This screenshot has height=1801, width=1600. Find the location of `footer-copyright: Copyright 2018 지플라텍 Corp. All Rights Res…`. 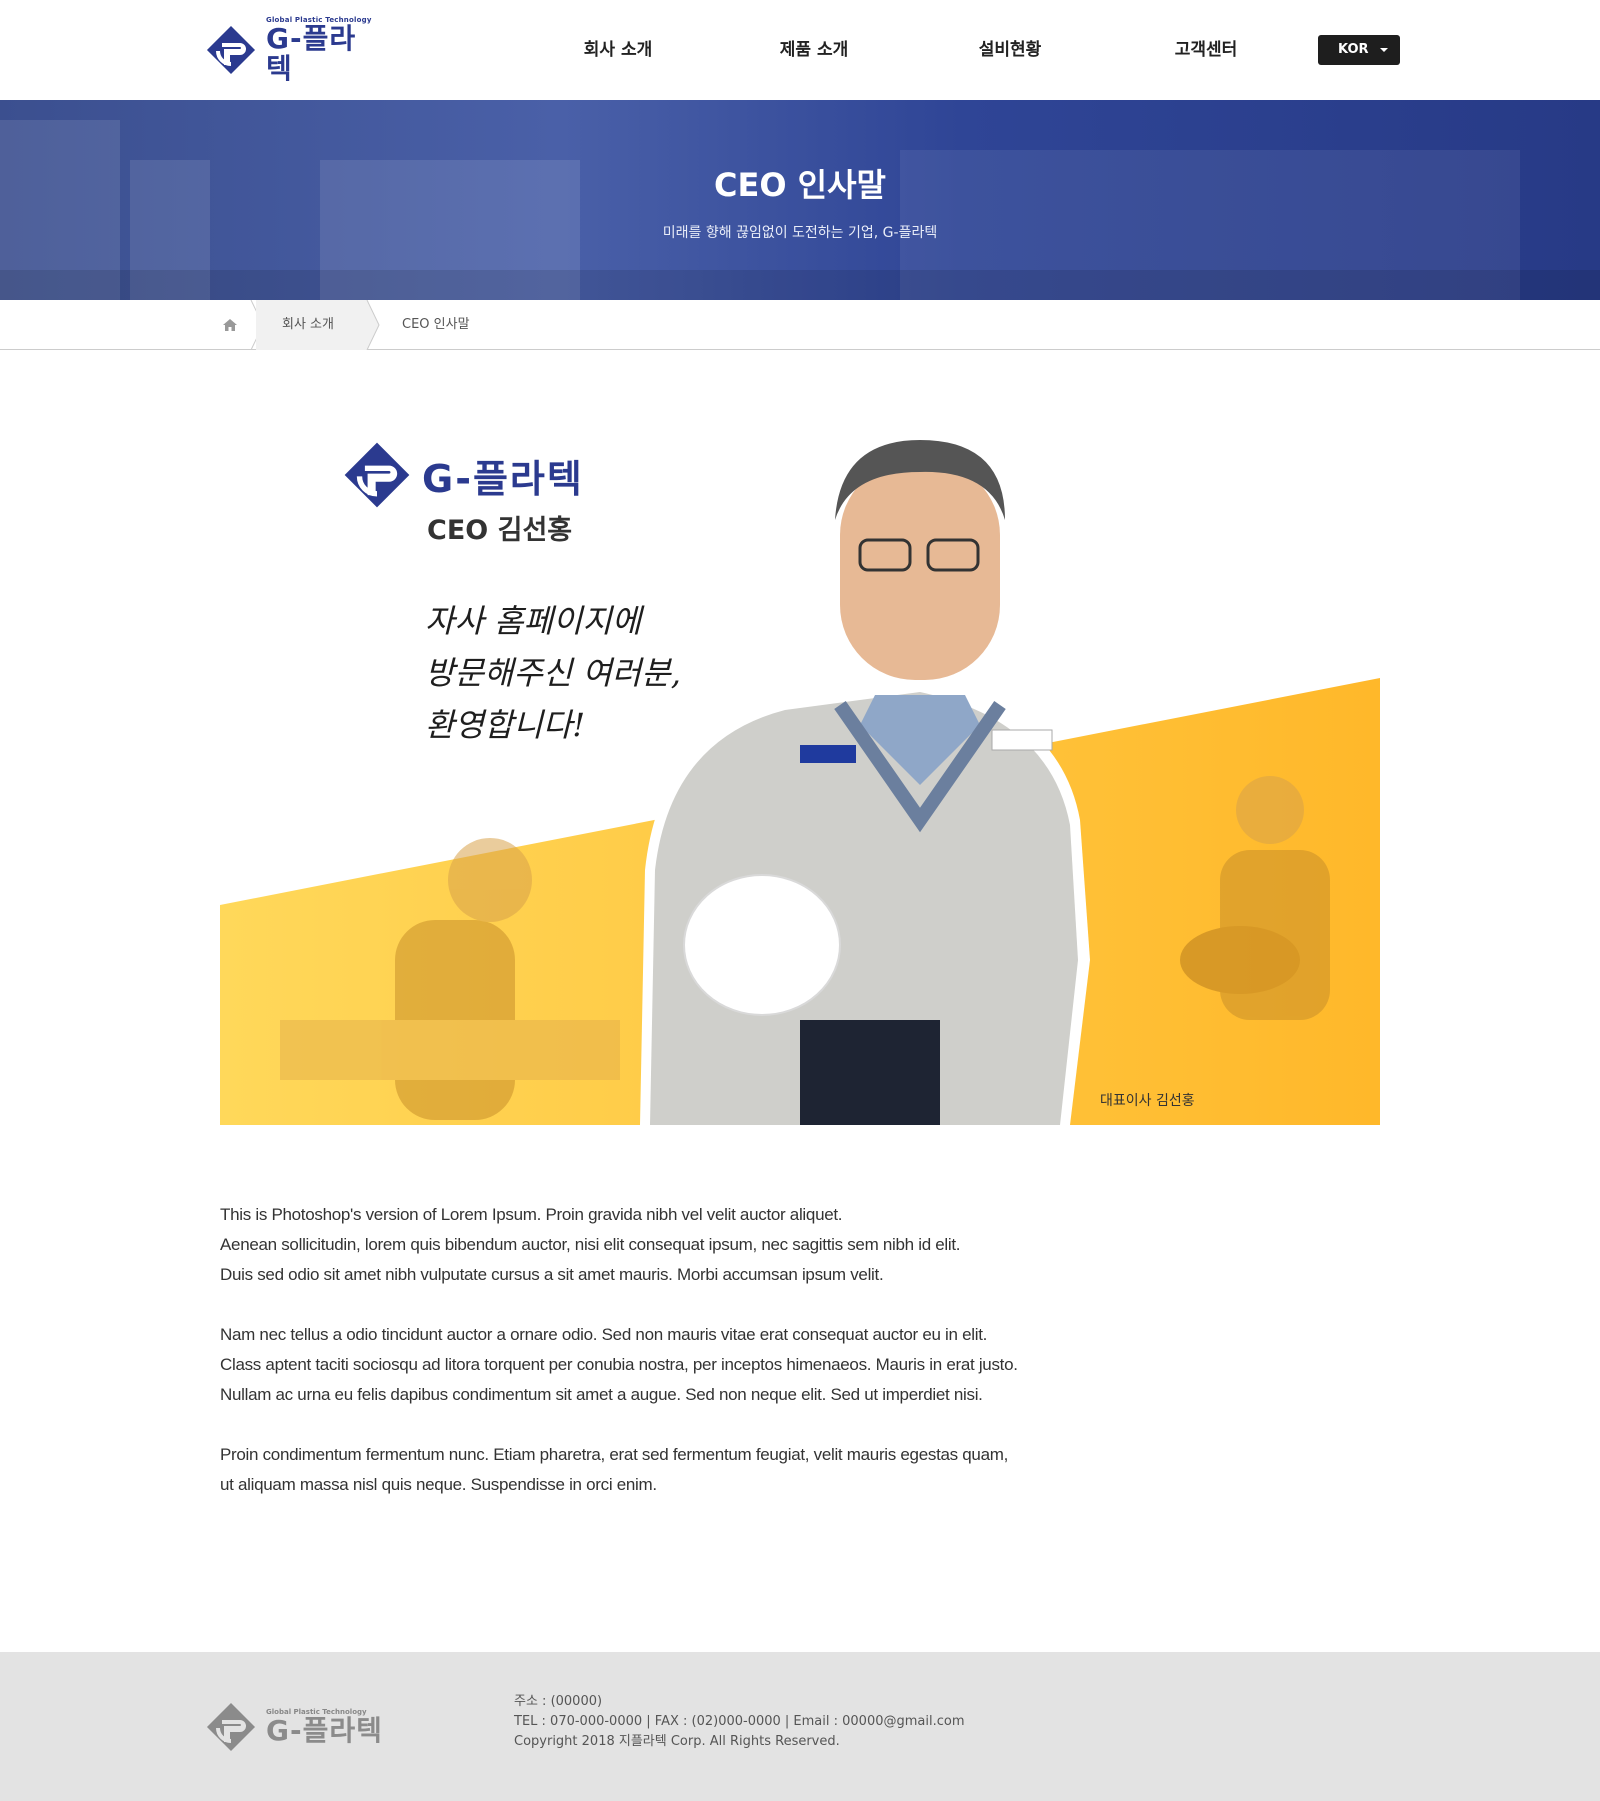

footer-copyright: Copyright 2018 지플라텍 Corp. All Rights Res… is located at coordinates (677, 1741).